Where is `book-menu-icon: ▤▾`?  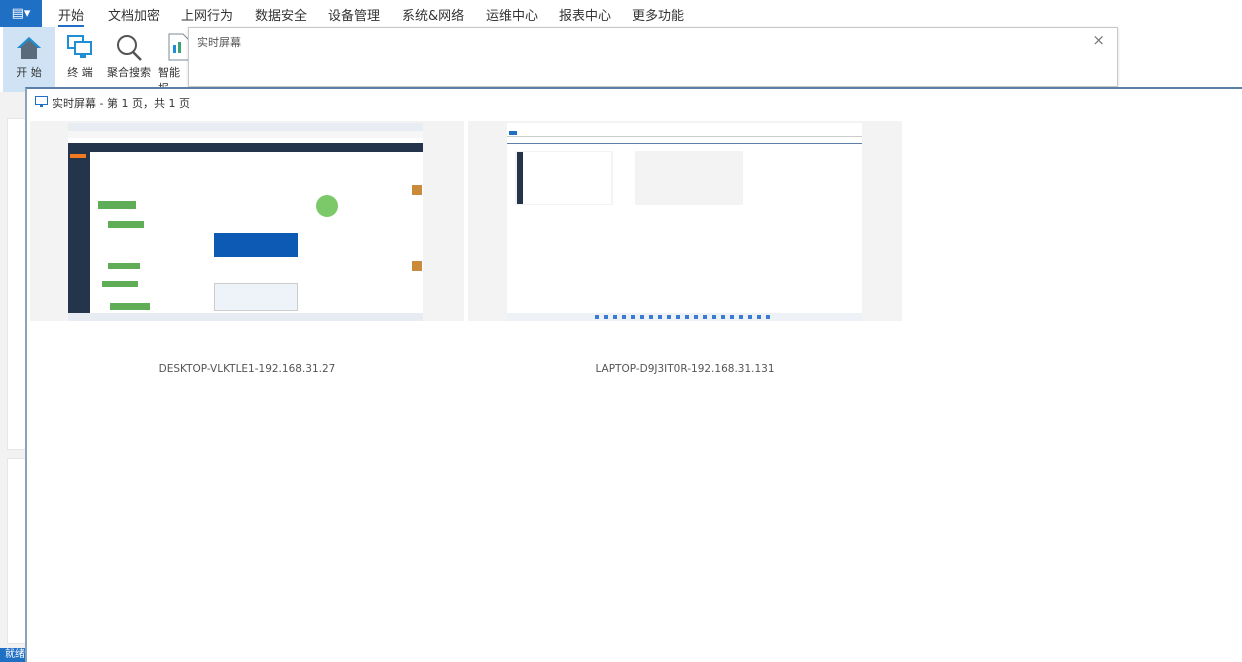
book-menu-icon: ▤▾ is located at coordinates (21, 13).